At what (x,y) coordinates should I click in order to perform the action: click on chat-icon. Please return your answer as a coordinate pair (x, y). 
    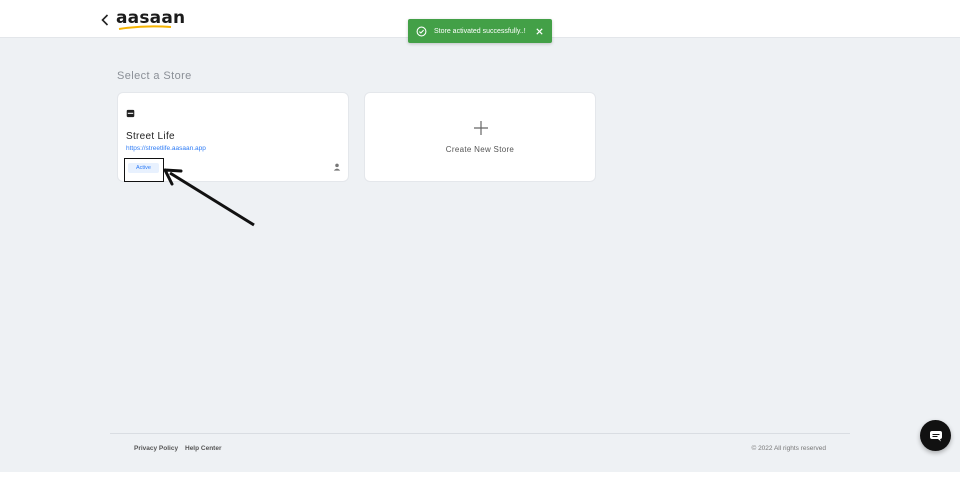
    Looking at the image, I should click on (935, 435).